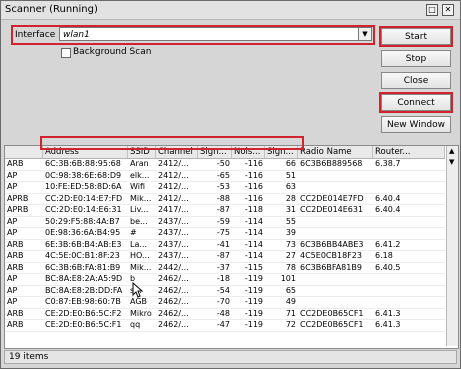 This screenshot has width=461, height=369. What do you see at coordinates (416, 102) in the screenshot?
I see `connect-button: Connect` at bounding box center [416, 102].